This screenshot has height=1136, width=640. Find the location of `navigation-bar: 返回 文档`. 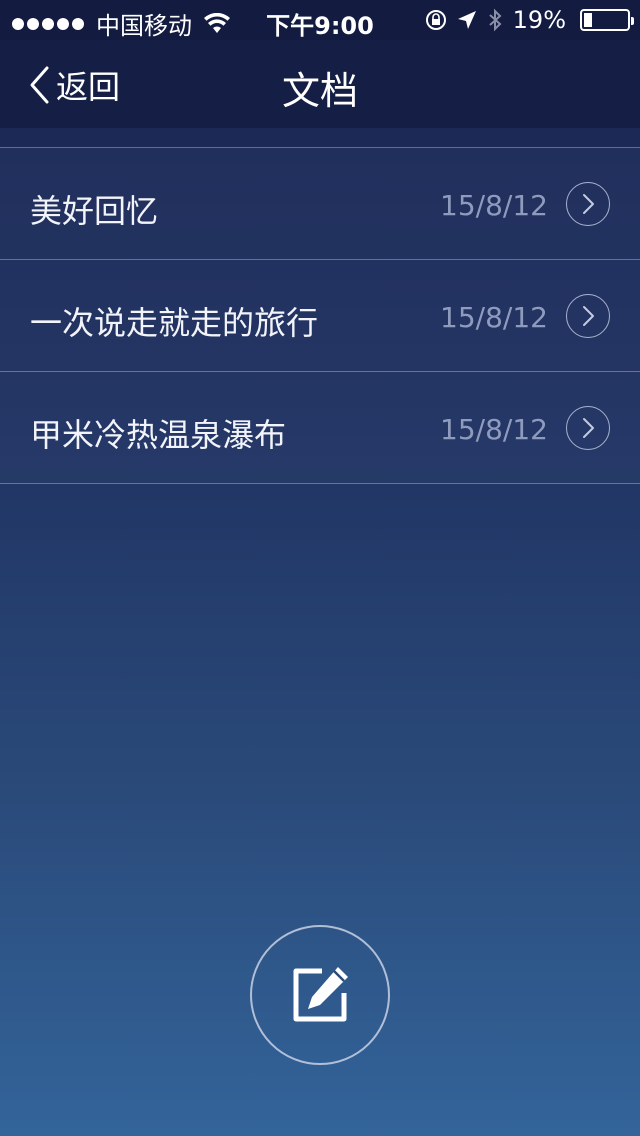

navigation-bar: 返回 文档 is located at coordinates (320, 84).